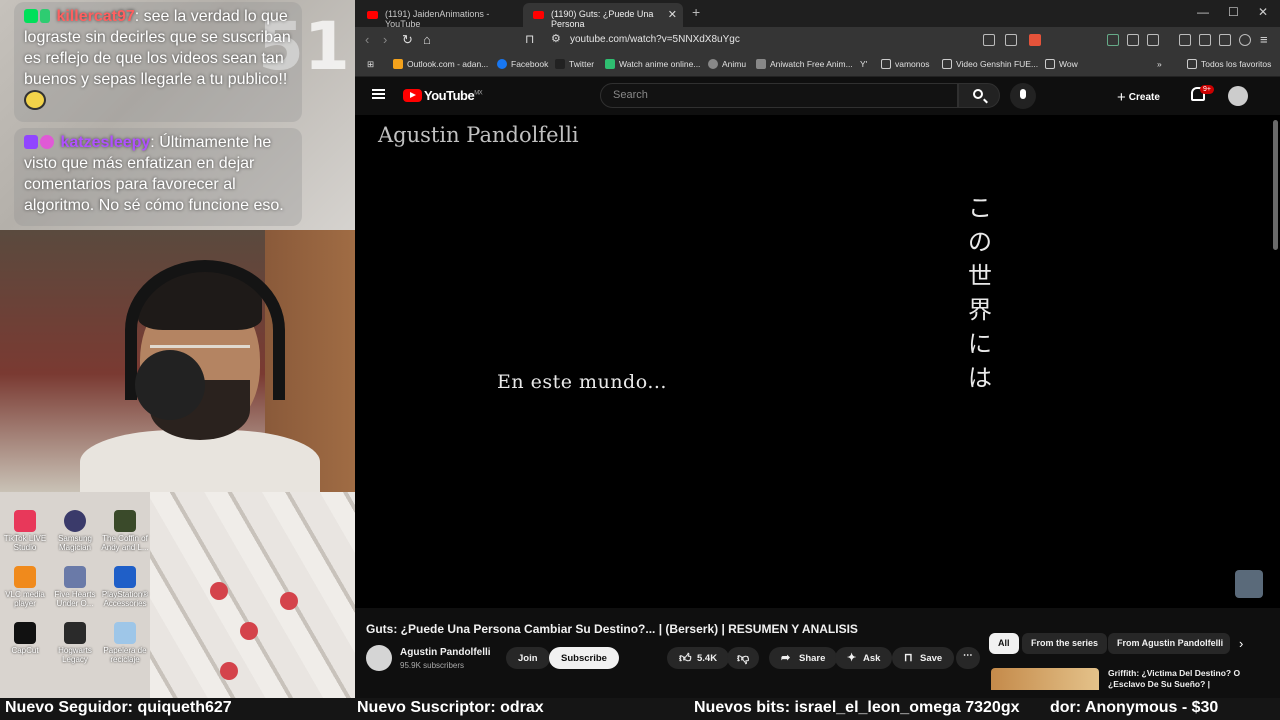 This screenshot has height=720, width=1280. I want to click on cast-icon, so click(989, 40).